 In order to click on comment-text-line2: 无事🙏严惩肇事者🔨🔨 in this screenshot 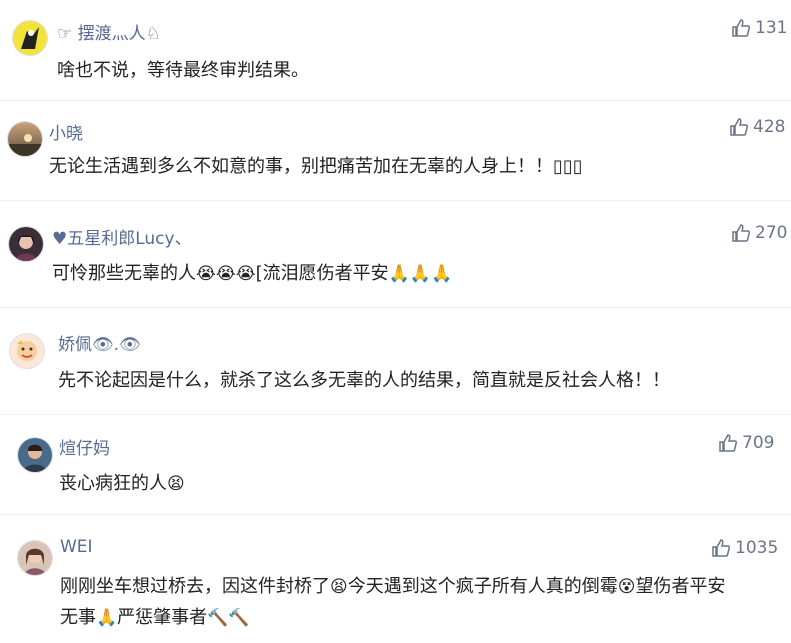, I will do `click(155, 616)`.